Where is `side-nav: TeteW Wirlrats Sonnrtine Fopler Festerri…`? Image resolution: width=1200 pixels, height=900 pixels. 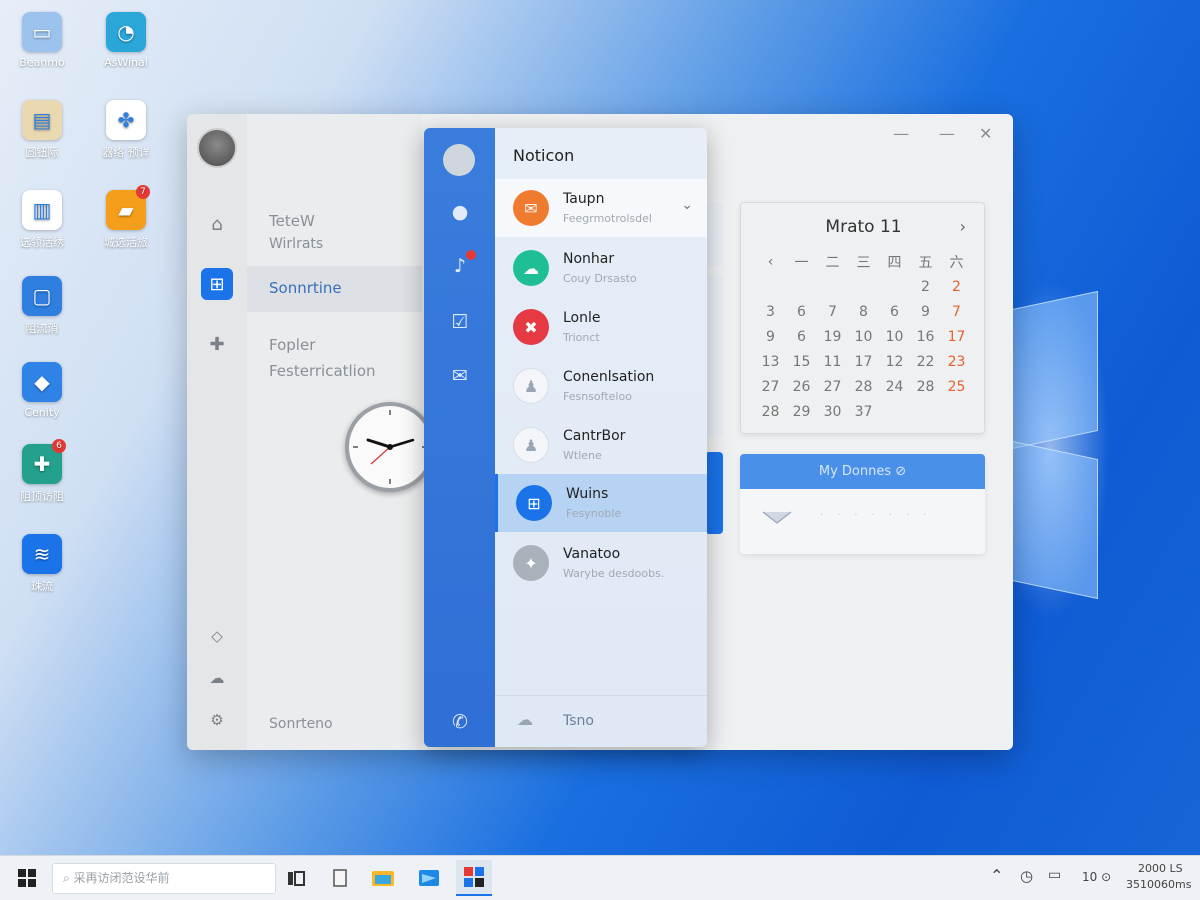 side-nav: TeteW Wirlrats Sonnrtine Fopler Festerri… is located at coordinates (341, 432).